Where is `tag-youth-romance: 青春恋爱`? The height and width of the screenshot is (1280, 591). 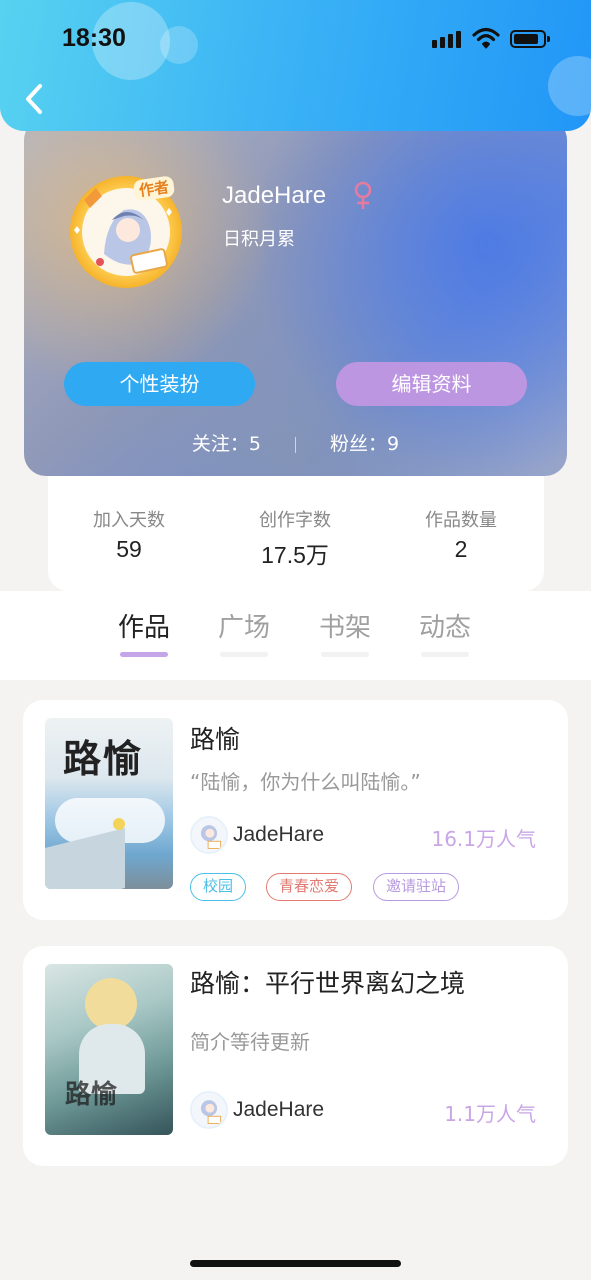
tag-youth-romance: 青春恋爱 is located at coordinates (309, 887).